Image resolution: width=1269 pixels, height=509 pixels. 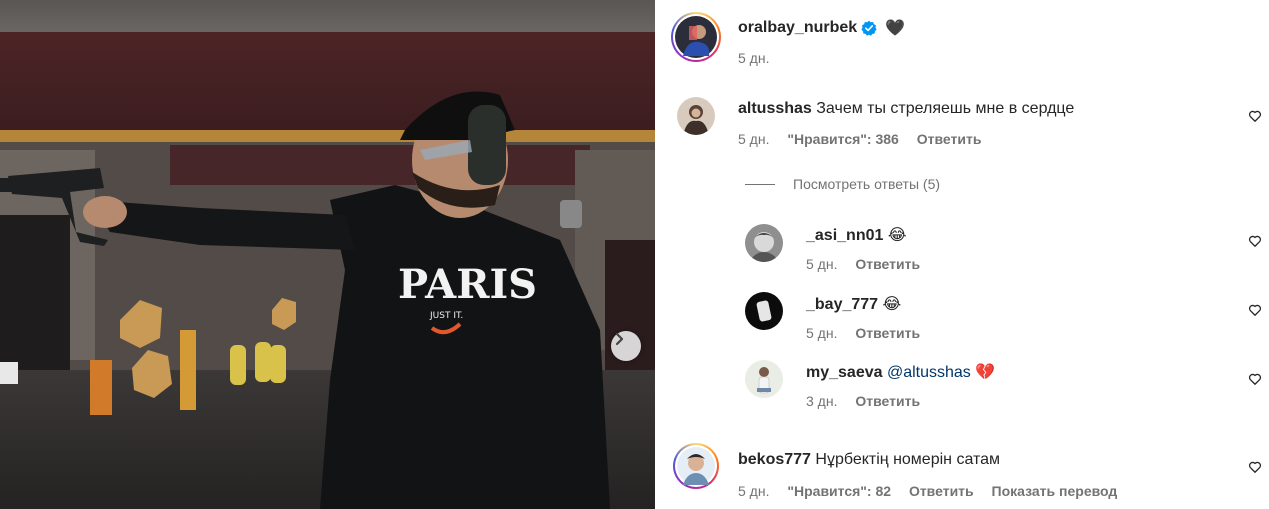 I want to click on post-time: 5 дн., so click(x=754, y=58).